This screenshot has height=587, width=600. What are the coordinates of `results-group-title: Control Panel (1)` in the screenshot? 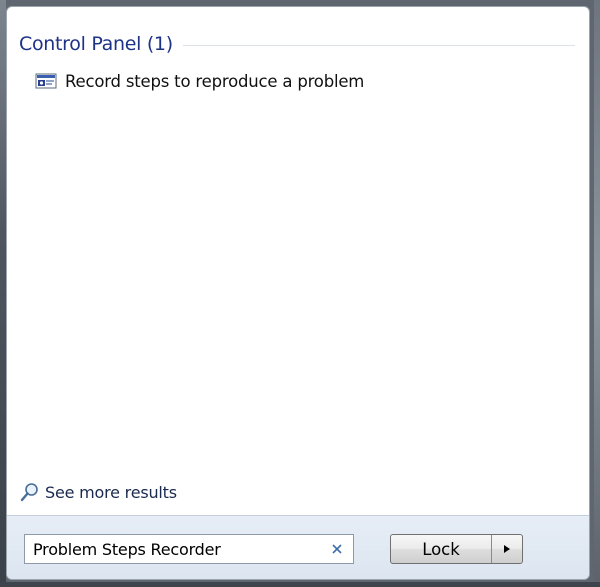 It's located at (96, 44).